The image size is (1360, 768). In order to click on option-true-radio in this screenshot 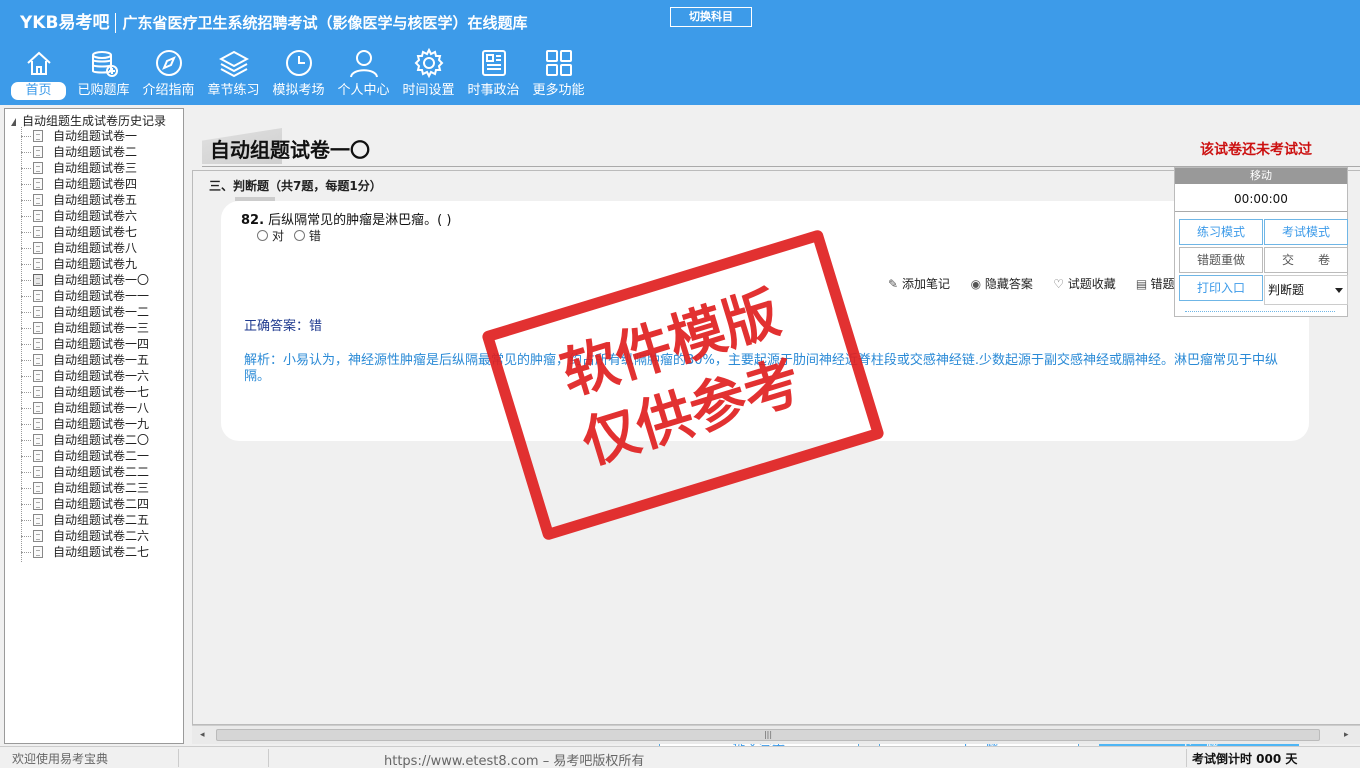, I will do `click(262, 235)`.